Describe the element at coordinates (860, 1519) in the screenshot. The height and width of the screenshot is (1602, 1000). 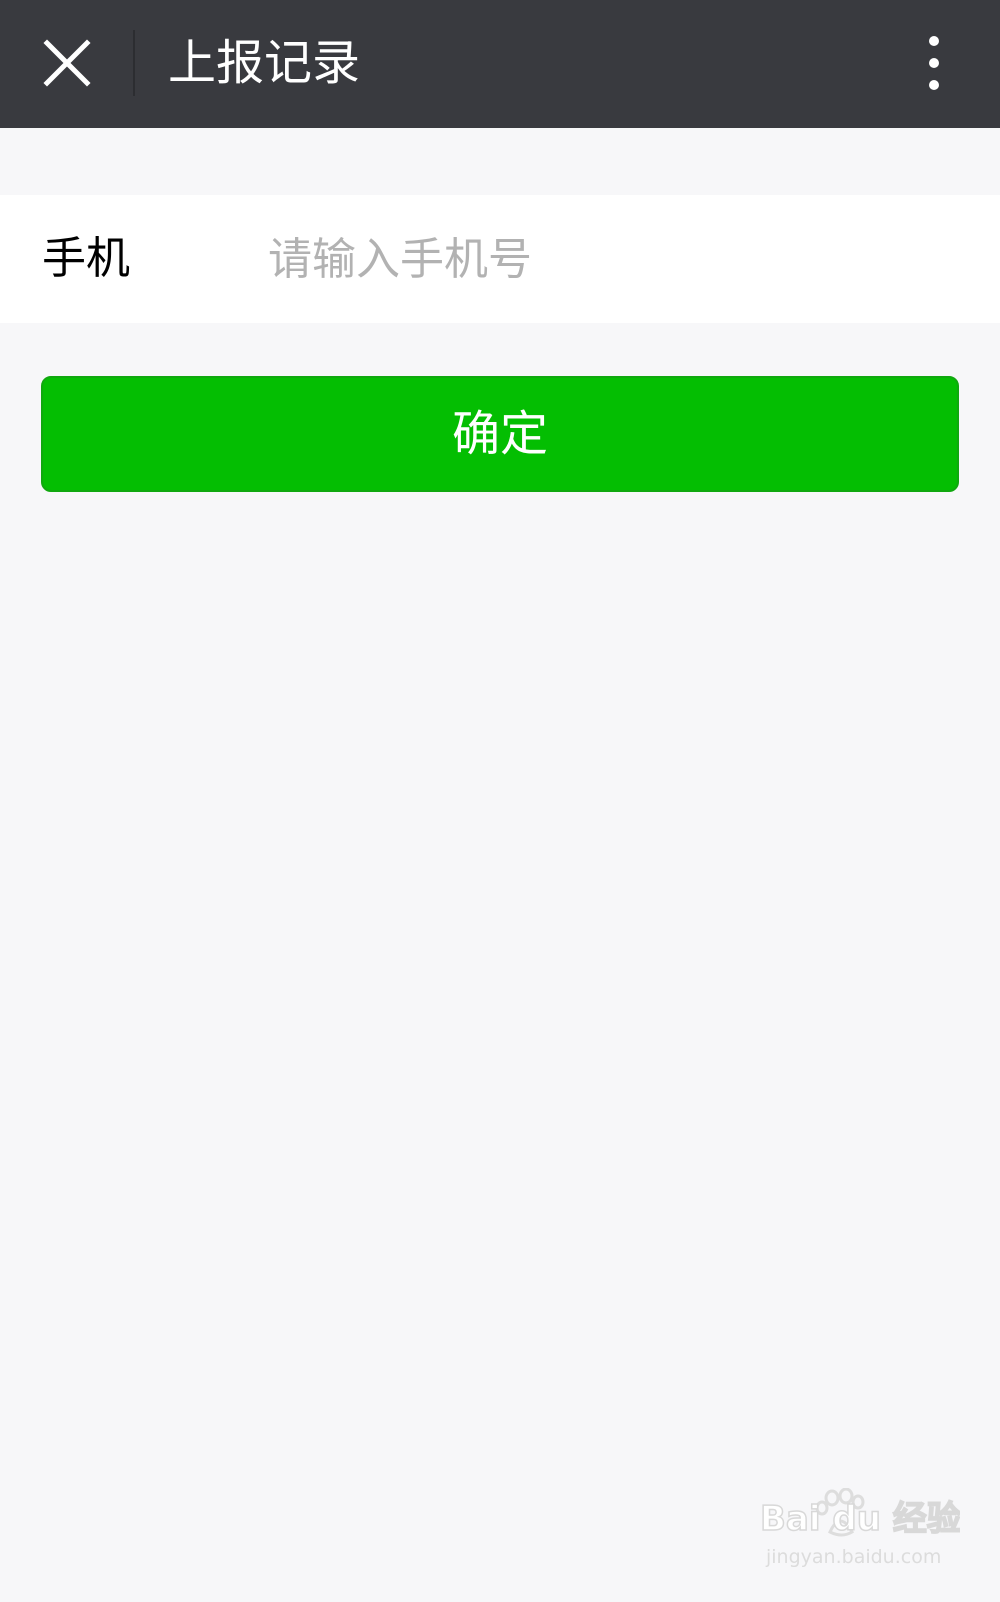
I see `watermark-logo-text: Bai du 经验` at that location.